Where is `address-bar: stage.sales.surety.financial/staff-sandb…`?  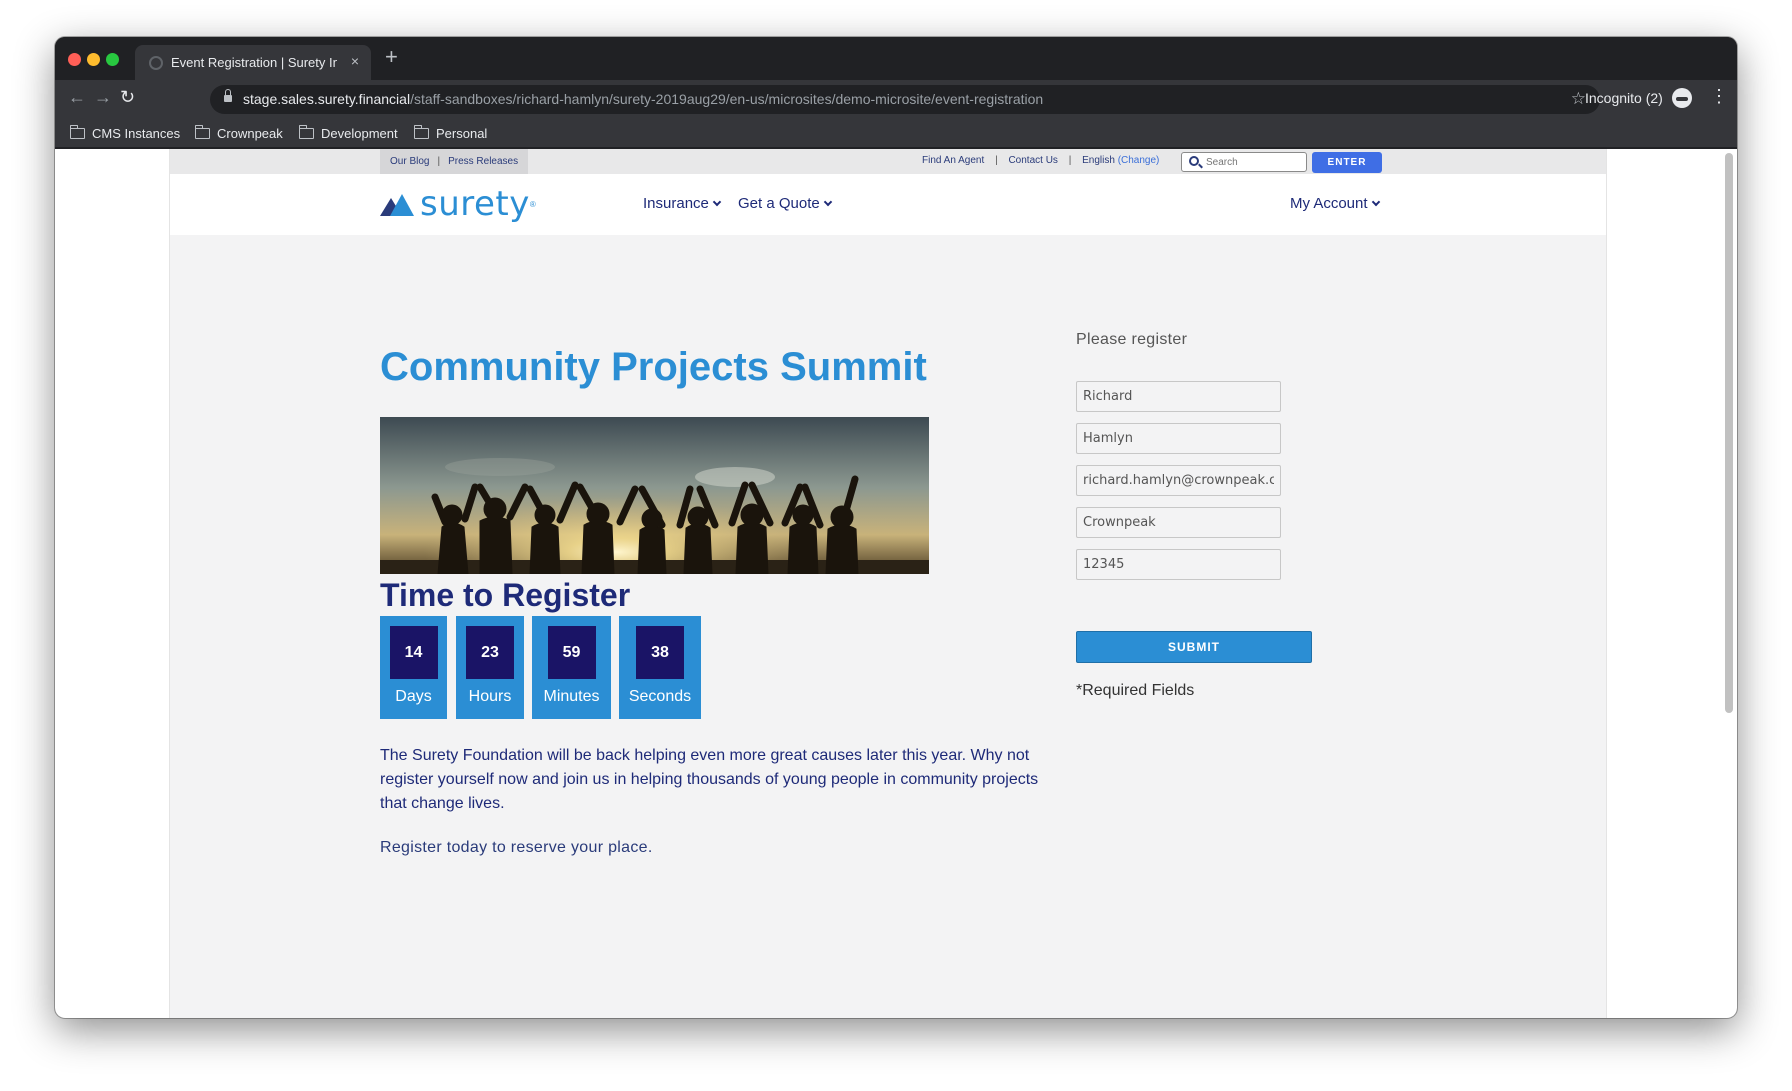
address-bar: stage.sales.surety.financial/staff-sandb… is located at coordinates (905, 99).